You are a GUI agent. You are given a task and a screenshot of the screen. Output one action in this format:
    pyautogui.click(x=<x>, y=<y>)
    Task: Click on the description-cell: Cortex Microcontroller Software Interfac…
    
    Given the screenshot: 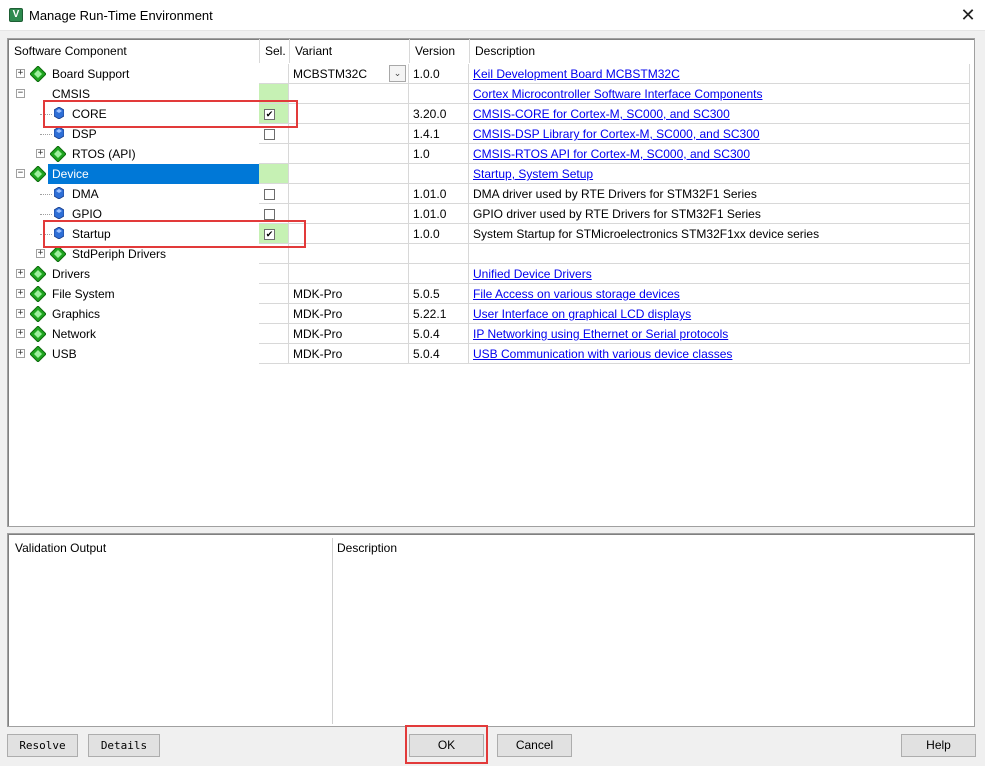 What is the action you would take?
    pyautogui.click(x=719, y=94)
    